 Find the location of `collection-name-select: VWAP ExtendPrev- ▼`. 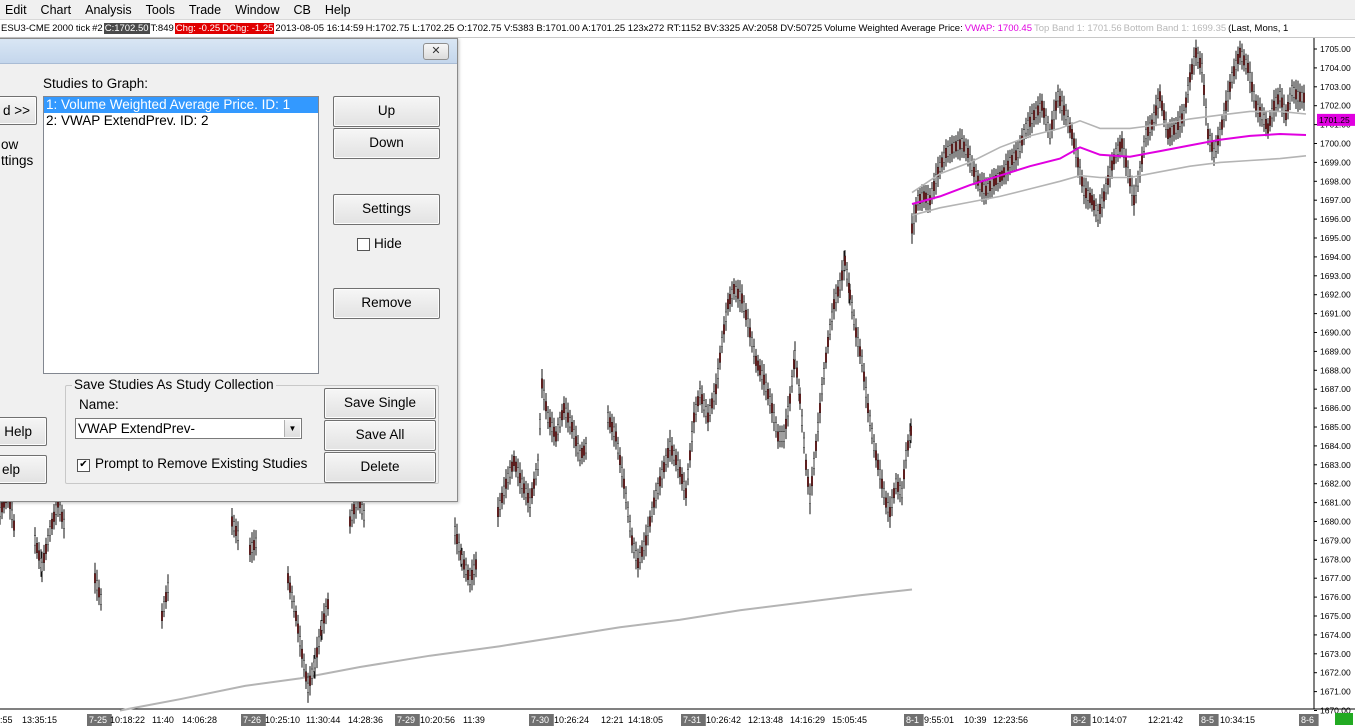

collection-name-select: VWAP ExtendPrev- ▼ is located at coordinates (188, 428).